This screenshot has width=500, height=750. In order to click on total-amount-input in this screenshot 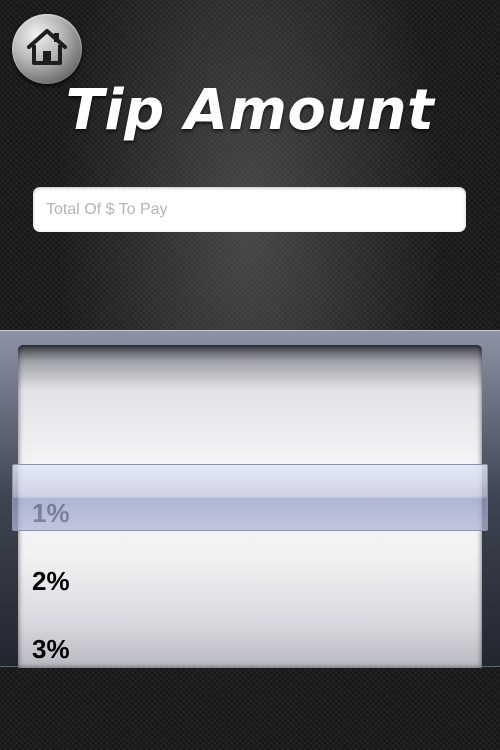, I will do `click(249, 209)`.